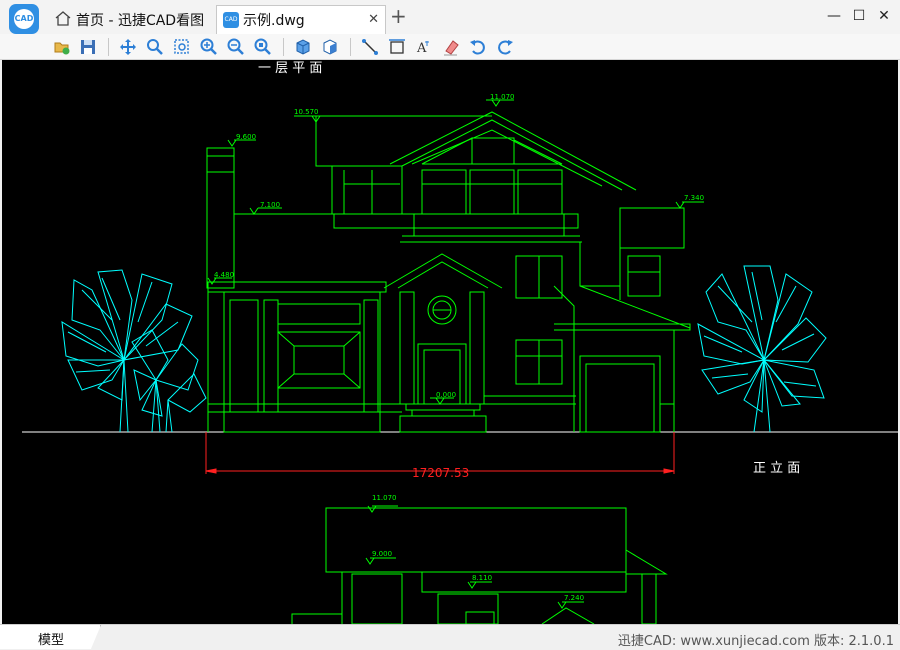  What do you see at coordinates (446, 395) in the screenshot?
I see `level-ground: 0.000` at bounding box center [446, 395].